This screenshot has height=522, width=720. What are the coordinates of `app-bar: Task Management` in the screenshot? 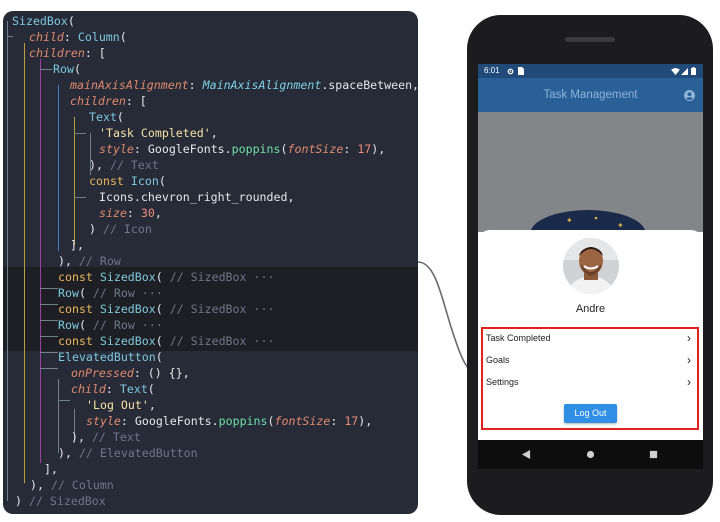 It's located at (590, 95).